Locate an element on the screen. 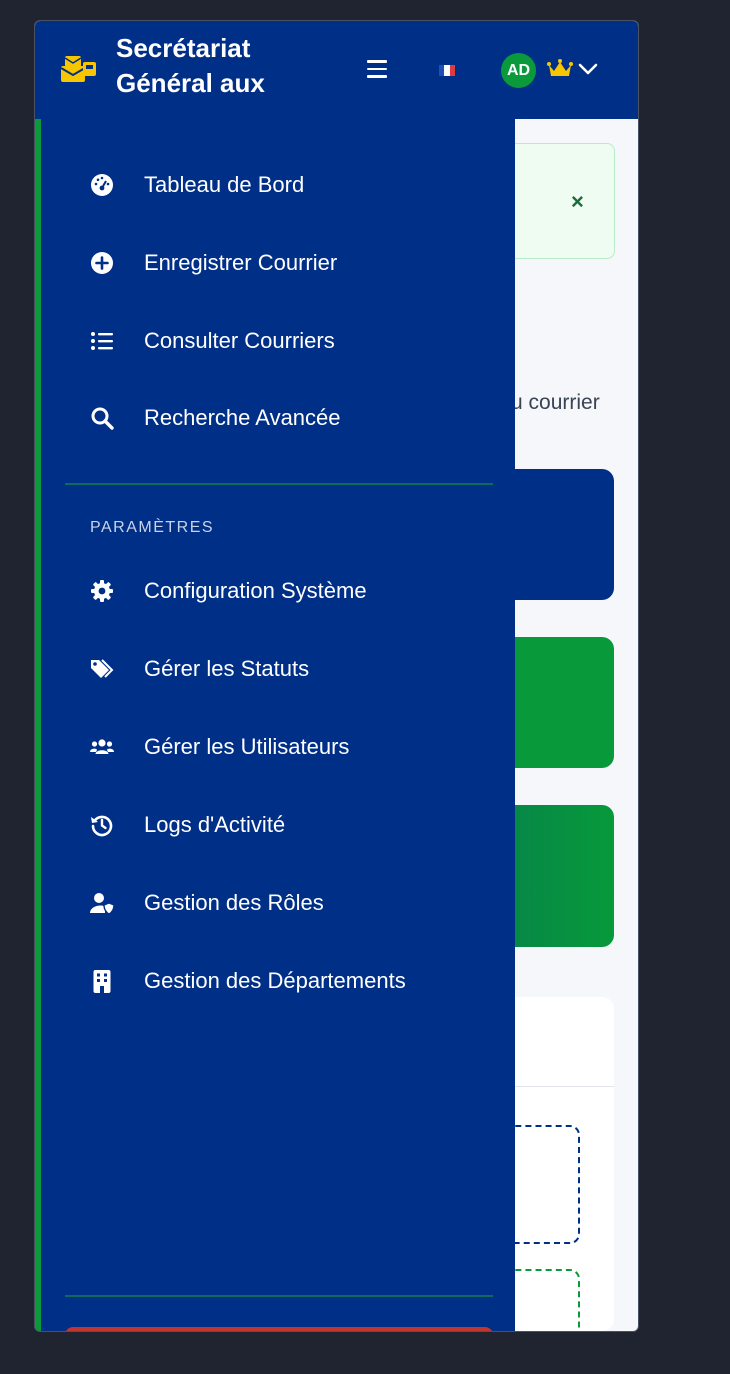 This screenshot has width=730, height=1374. mail-bulk-icon is located at coordinates (78, 69).